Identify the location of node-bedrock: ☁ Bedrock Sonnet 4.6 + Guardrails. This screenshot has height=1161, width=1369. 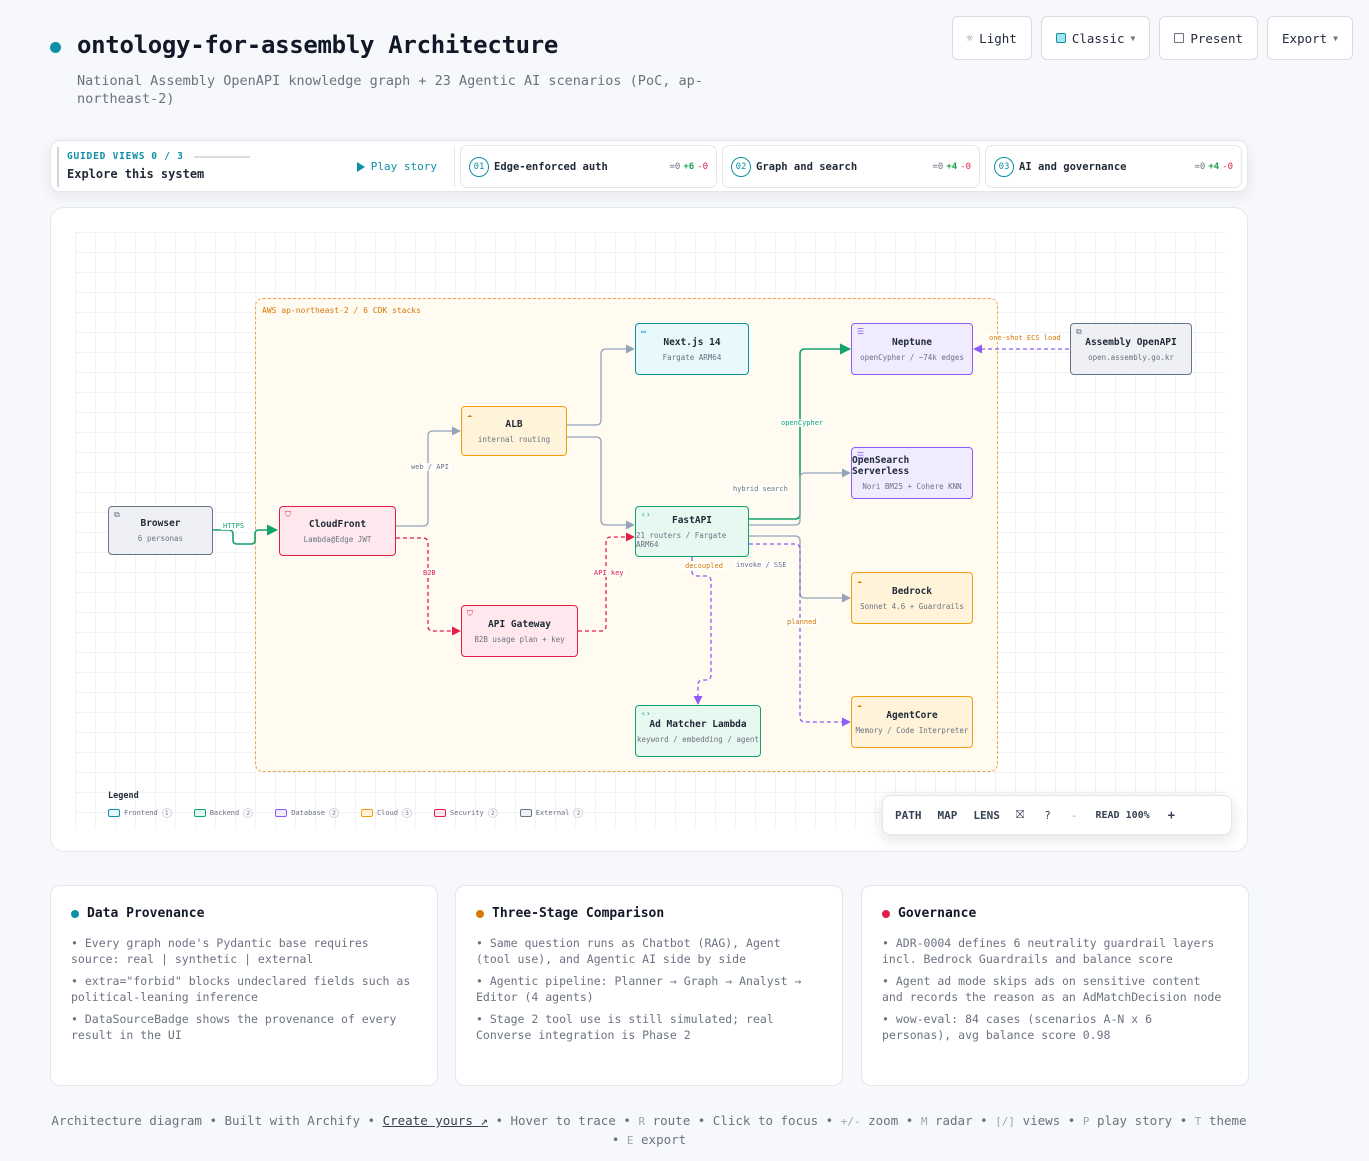
(912, 598).